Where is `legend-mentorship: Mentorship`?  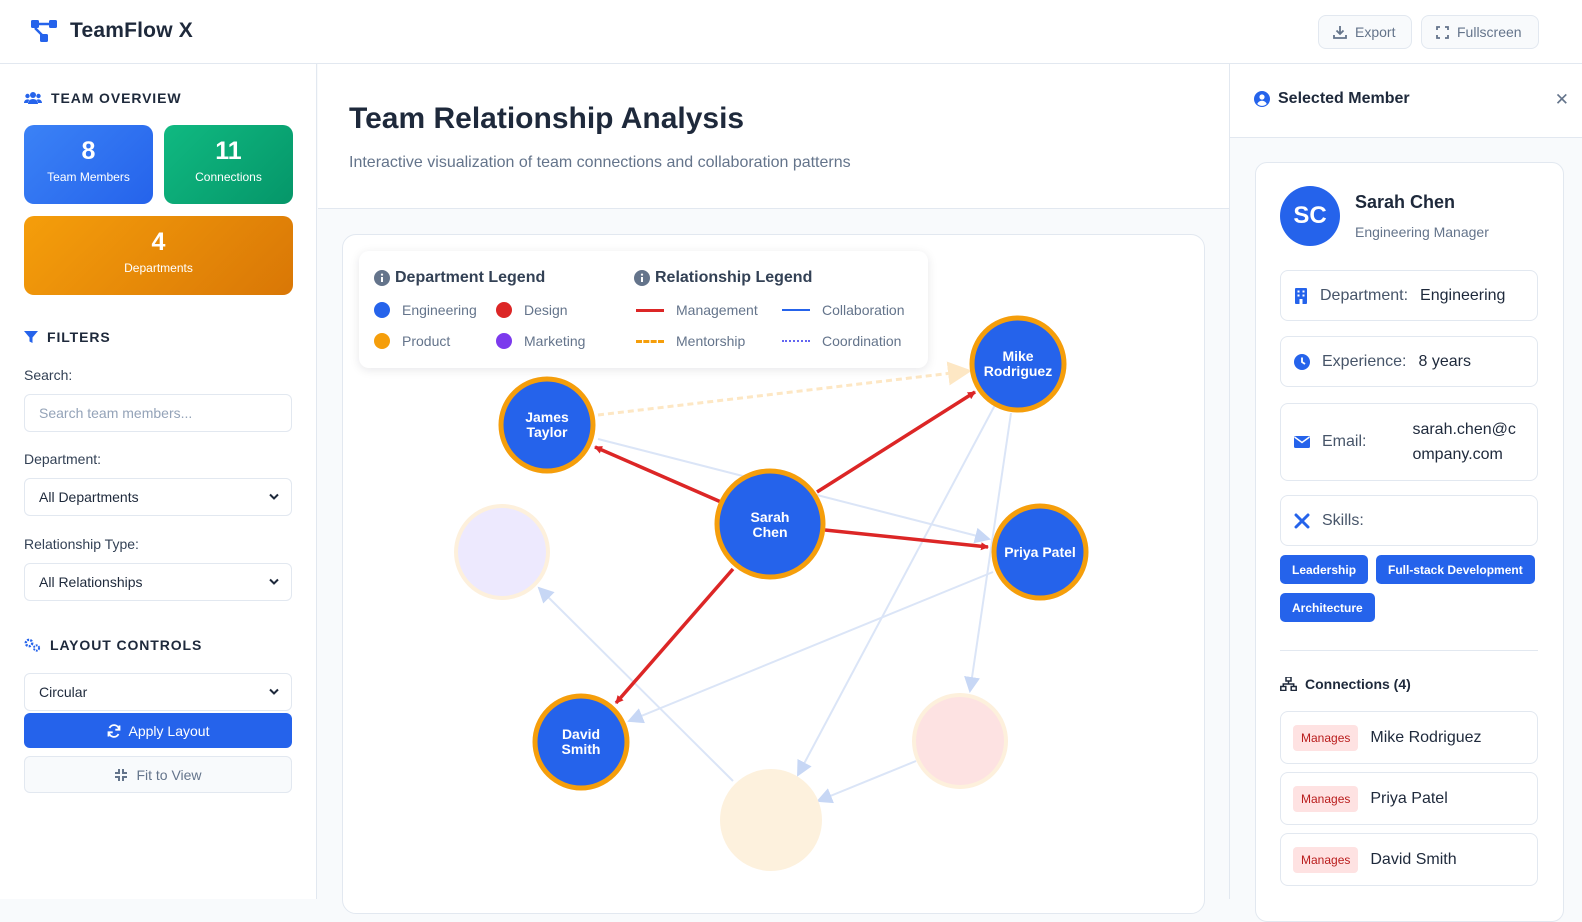 legend-mentorship: Mentorship is located at coordinates (690, 341).